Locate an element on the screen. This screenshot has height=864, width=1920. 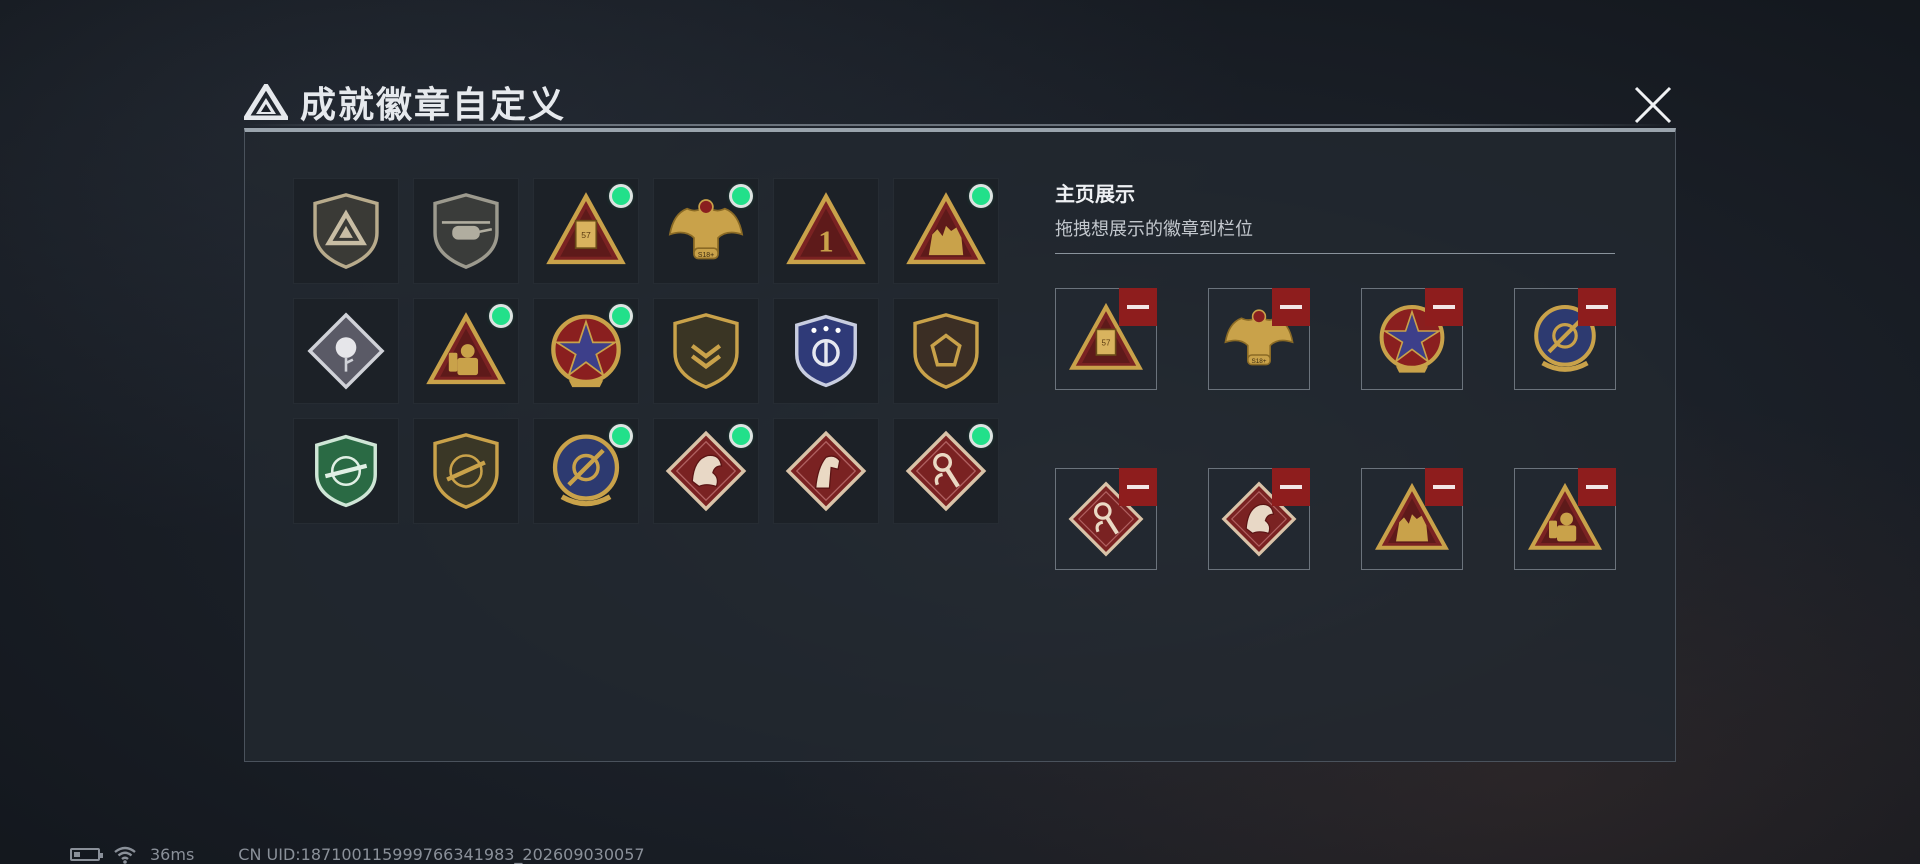
title-bar: 成就徽章自定义 is located at coordinates (405, 102).